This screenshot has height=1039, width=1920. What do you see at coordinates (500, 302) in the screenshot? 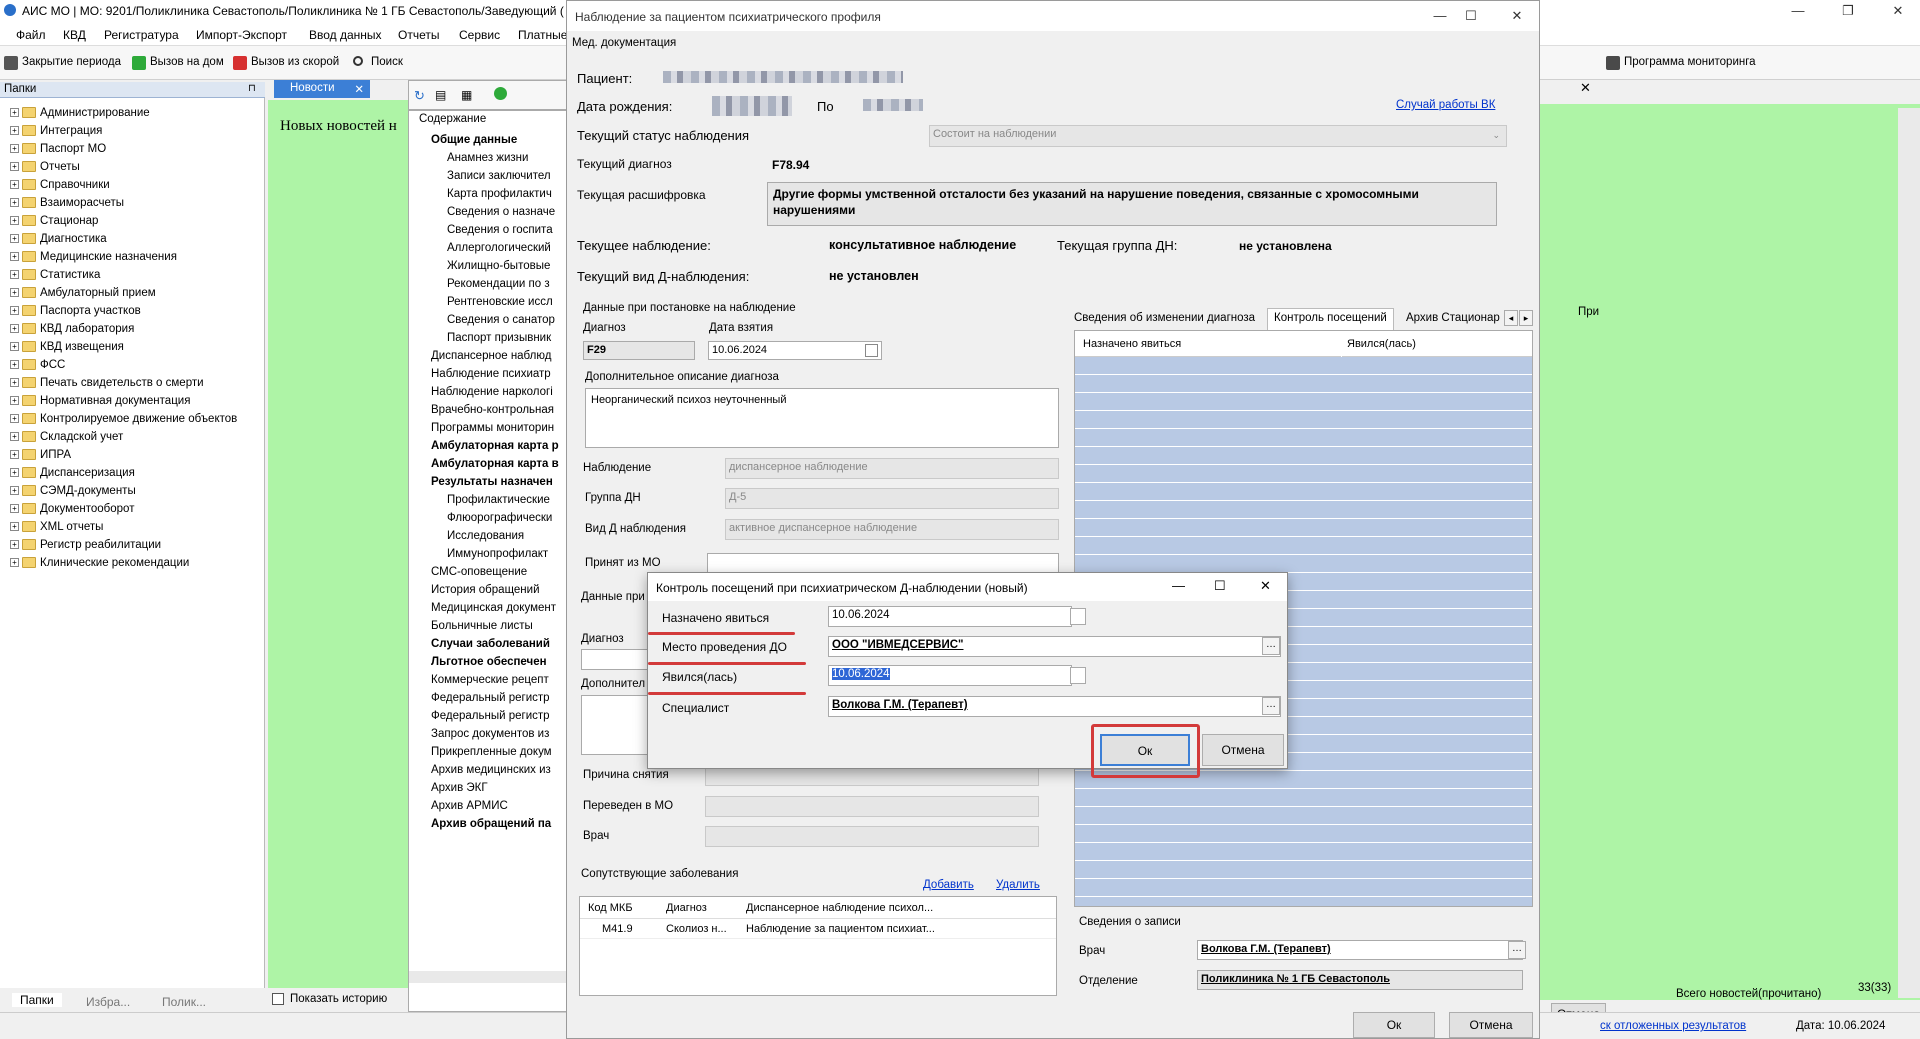
I see `content-item: Рентгеновские иссл` at bounding box center [500, 302].